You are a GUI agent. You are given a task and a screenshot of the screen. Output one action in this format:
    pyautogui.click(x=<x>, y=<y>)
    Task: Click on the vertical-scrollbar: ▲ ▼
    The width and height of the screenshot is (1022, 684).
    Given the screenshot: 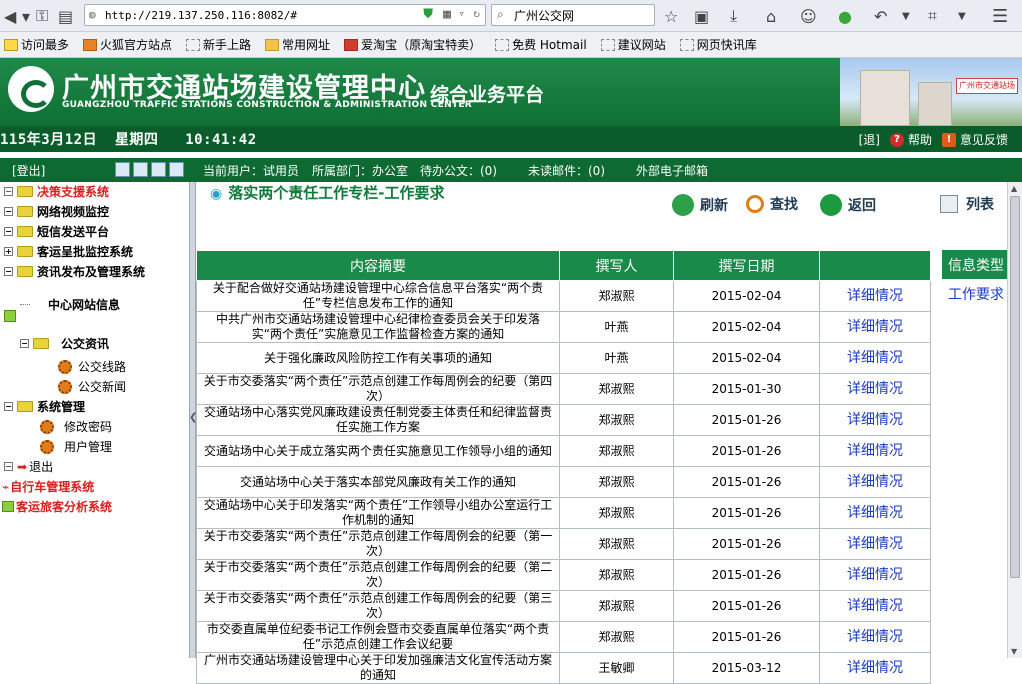 What is the action you would take?
    pyautogui.click(x=1014, y=420)
    